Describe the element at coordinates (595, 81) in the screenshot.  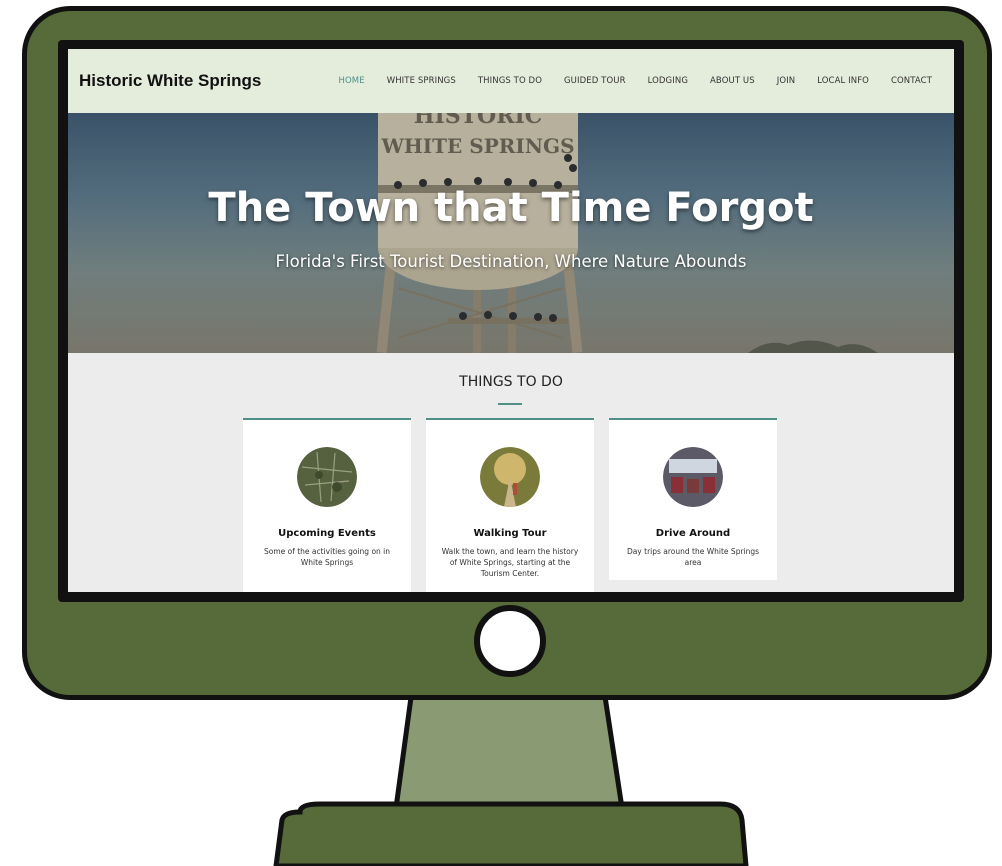
I see `nav-guided-tour: GUIDED TOUR` at that location.